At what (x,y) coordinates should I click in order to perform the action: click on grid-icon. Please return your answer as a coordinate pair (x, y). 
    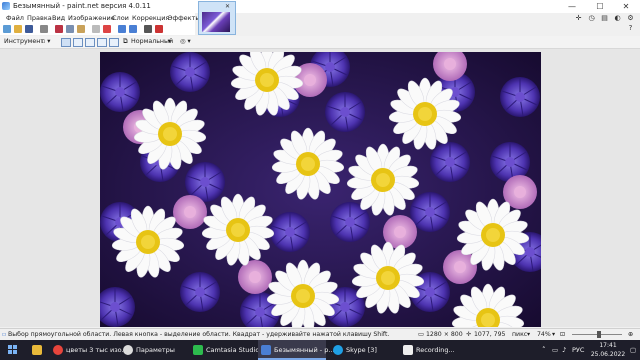
    Looking at the image, I should click on (148, 29).